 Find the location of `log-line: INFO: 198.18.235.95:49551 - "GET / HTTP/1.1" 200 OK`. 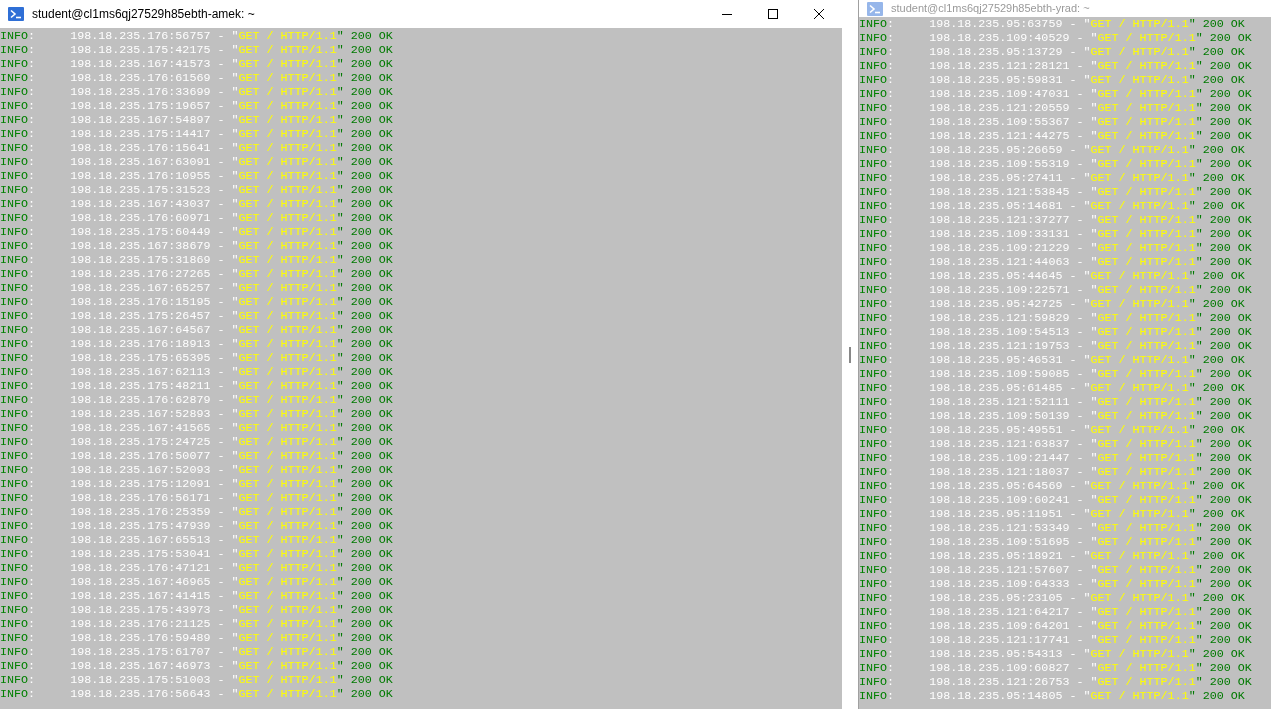

log-line: INFO: 198.18.235.95:49551 - "GET / HTTP/1.1" 200 OK is located at coordinates (1052, 430).